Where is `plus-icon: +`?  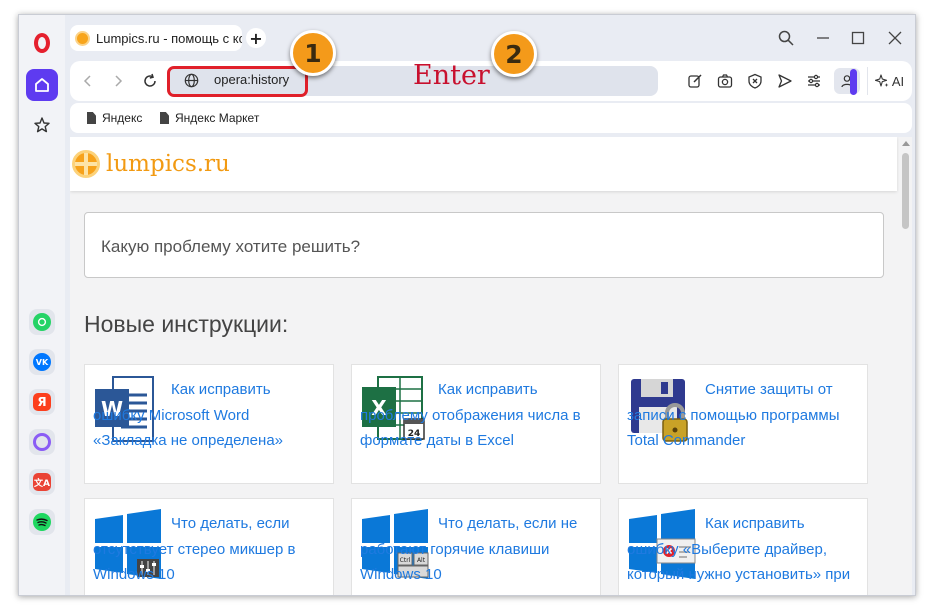 plus-icon: + is located at coordinates (256, 38).